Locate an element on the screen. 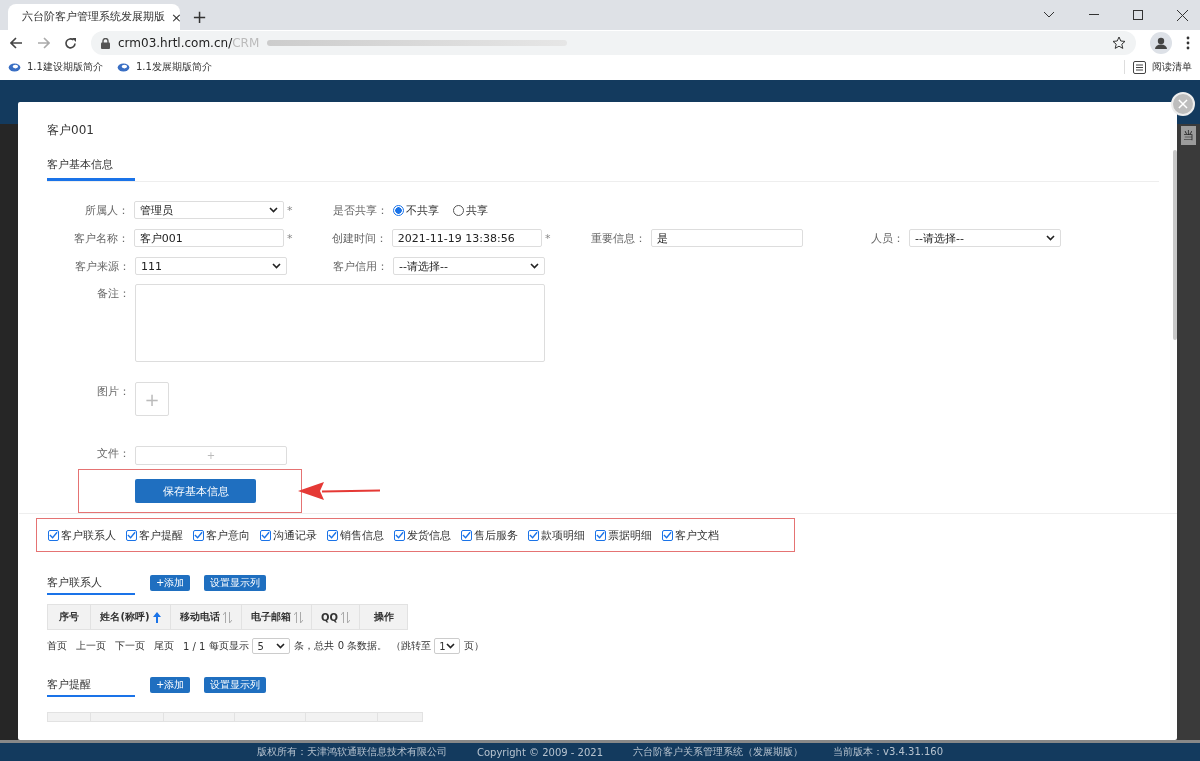 This screenshot has height=761, width=1200. profile-icon is located at coordinates (1161, 43).